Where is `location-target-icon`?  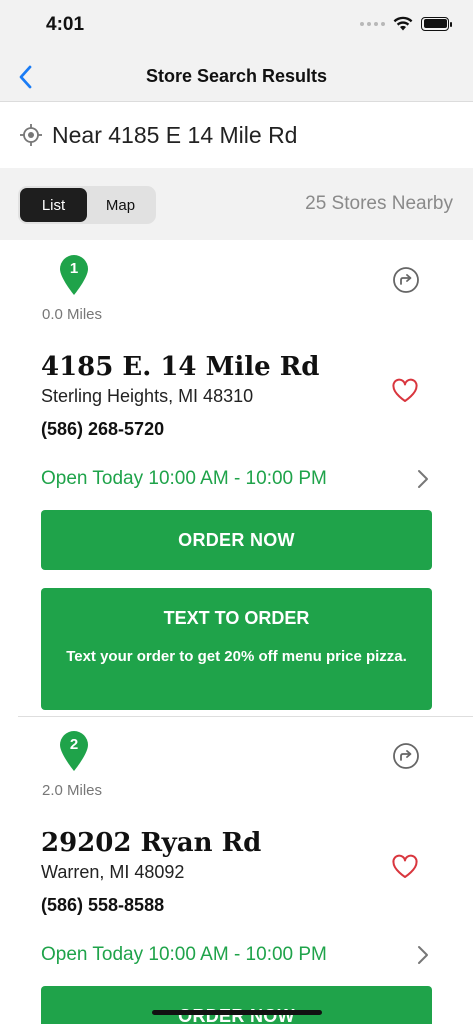
location-target-icon is located at coordinates (31, 135).